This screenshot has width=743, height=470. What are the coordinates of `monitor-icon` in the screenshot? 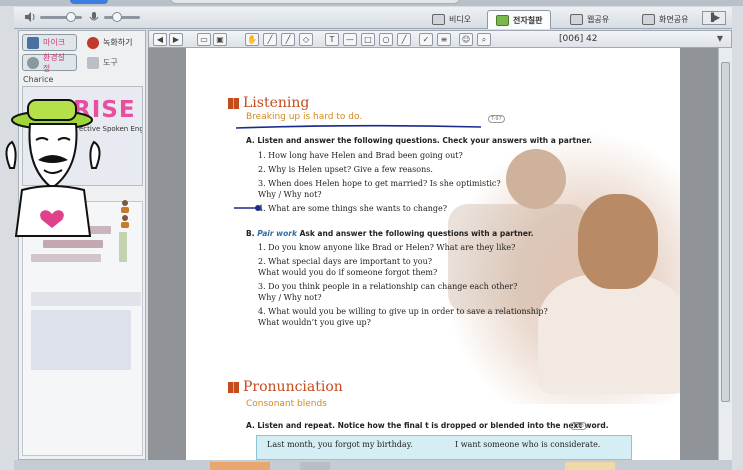 It's located at (648, 19).